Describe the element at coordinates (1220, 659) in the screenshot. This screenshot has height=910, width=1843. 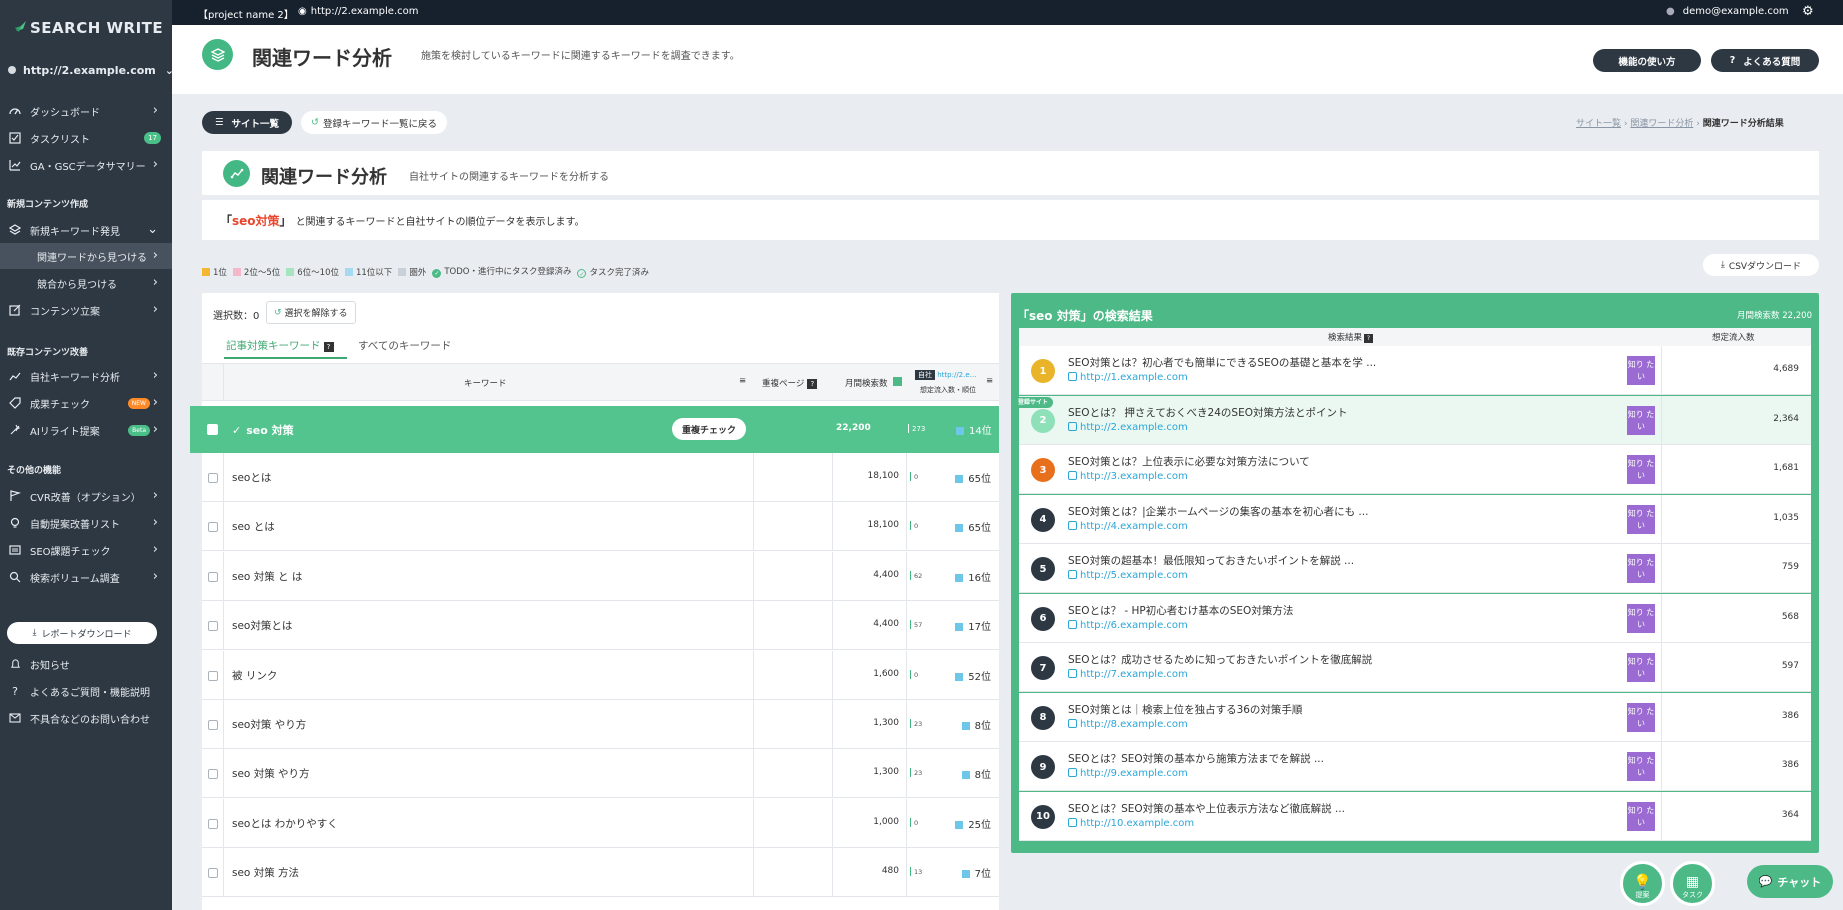
I see `result-title: SEOとは？成功させるために知っておきたいポイントを徹底解説` at that location.